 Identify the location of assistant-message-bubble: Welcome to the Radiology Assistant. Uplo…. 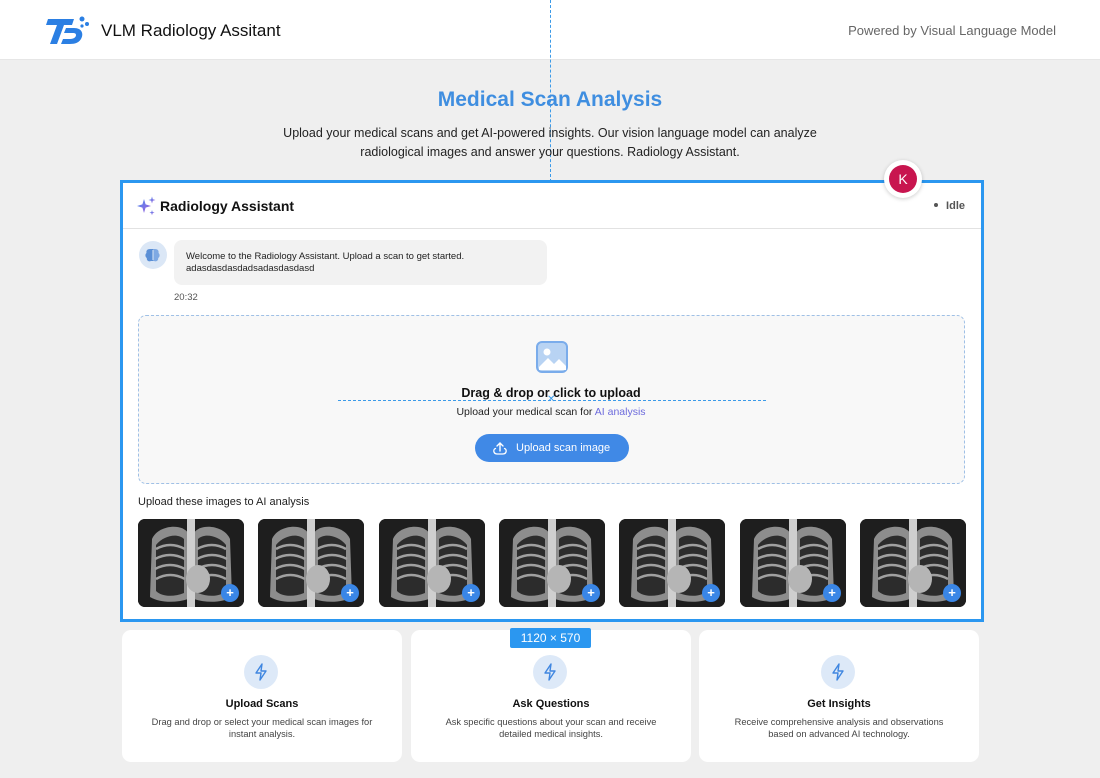
(360, 262).